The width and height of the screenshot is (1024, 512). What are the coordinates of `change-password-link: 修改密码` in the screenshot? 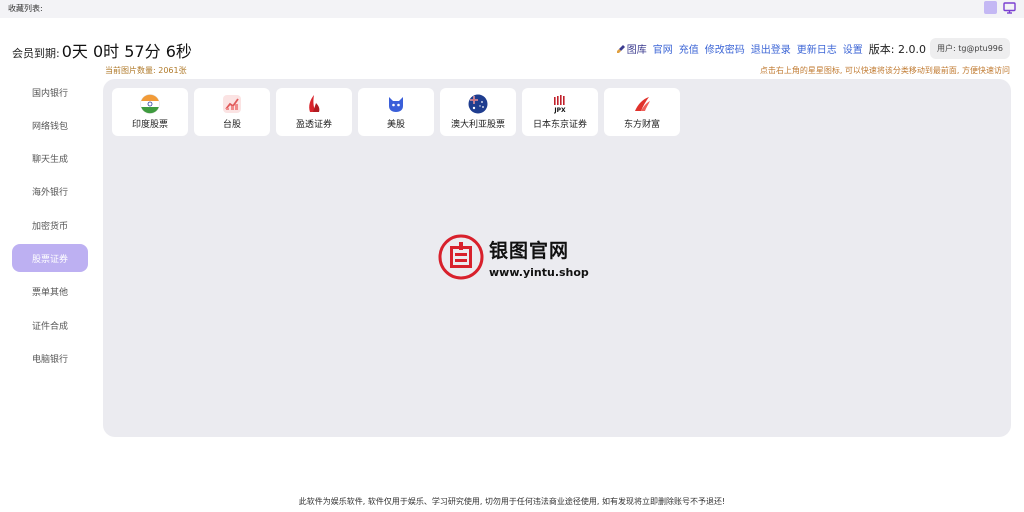 It's located at (725, 48).